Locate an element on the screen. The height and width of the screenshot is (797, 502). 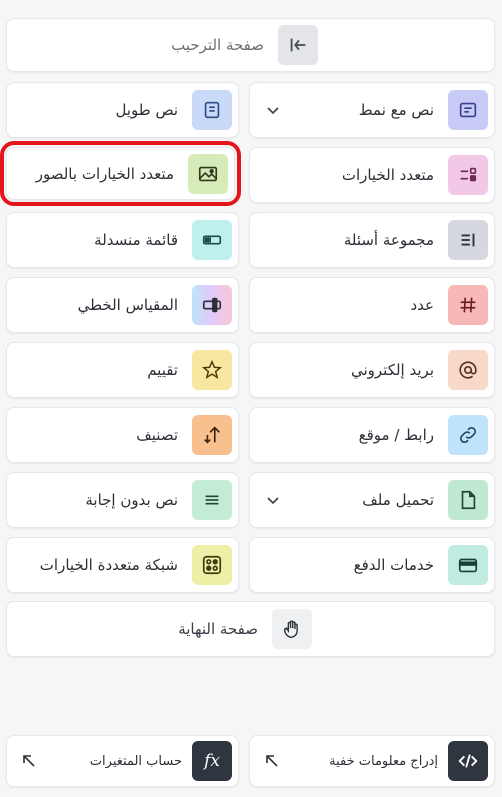
number-label: عدد is located at coordinates (422, 305).